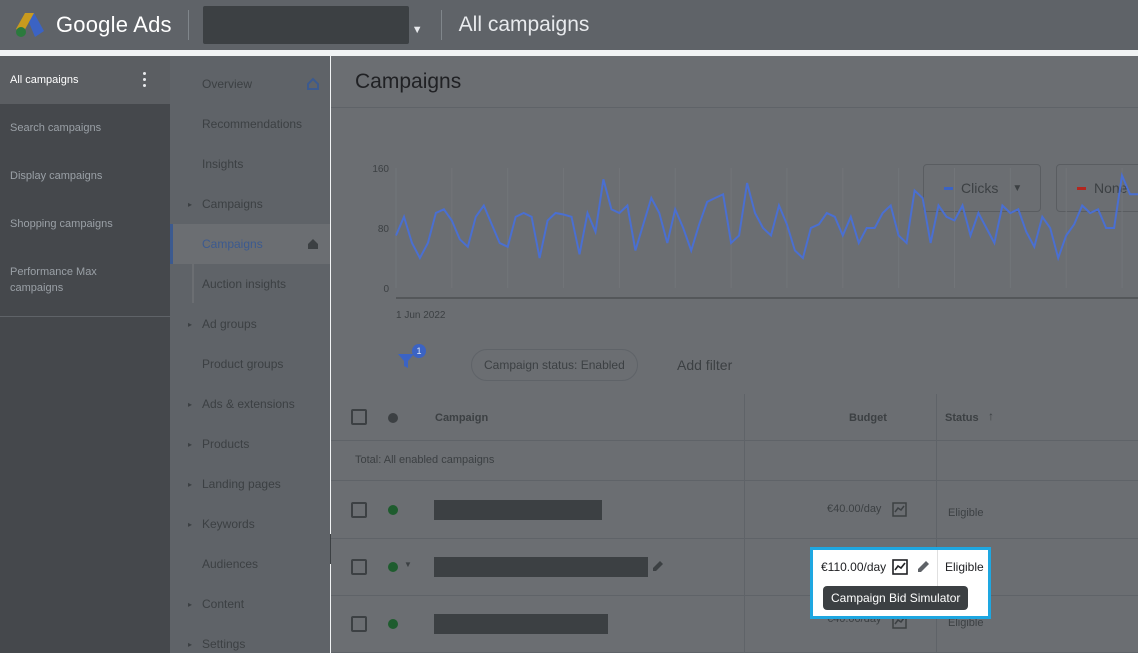  Describe the element at coordinates (230, 564) in the screenshot. I see `subnav-label: Audiences` at that location.